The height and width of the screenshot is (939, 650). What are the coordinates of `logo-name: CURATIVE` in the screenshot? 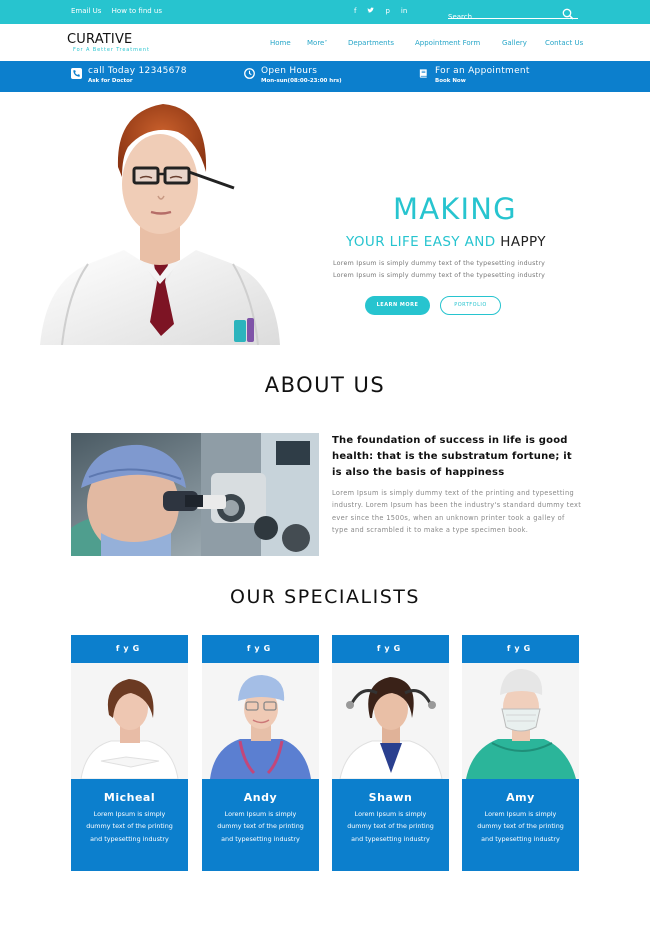 It's located at (100, 39).